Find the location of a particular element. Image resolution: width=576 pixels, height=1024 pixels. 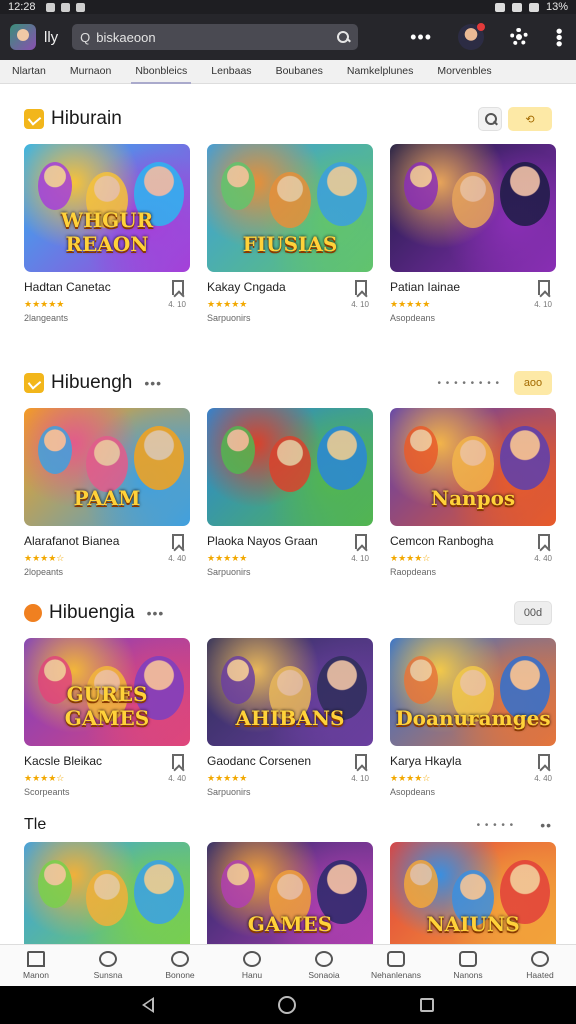

section-search-button is located at coordinates (490, 119).